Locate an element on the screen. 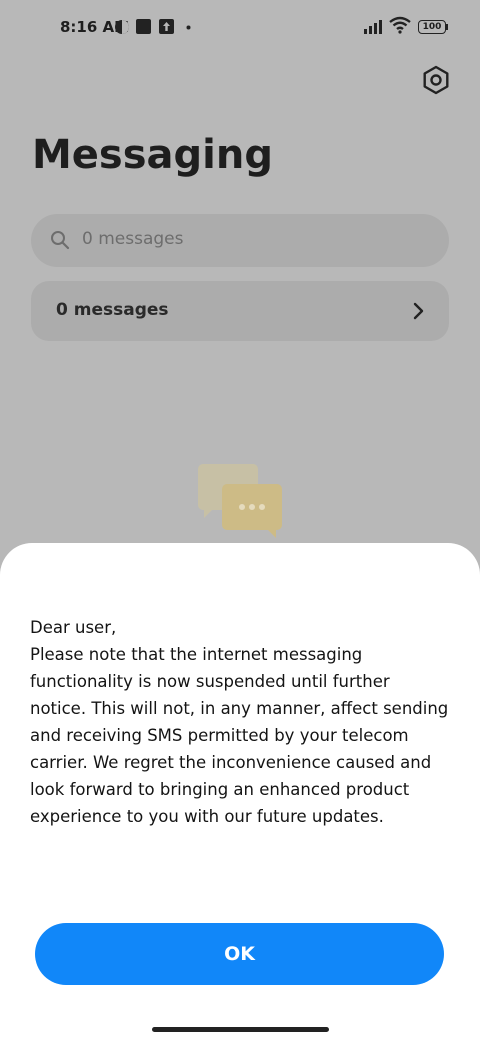 The height and width of the screenshot is (1040, 480). search-bar: 0 messages is located at coordinates (240, 240).